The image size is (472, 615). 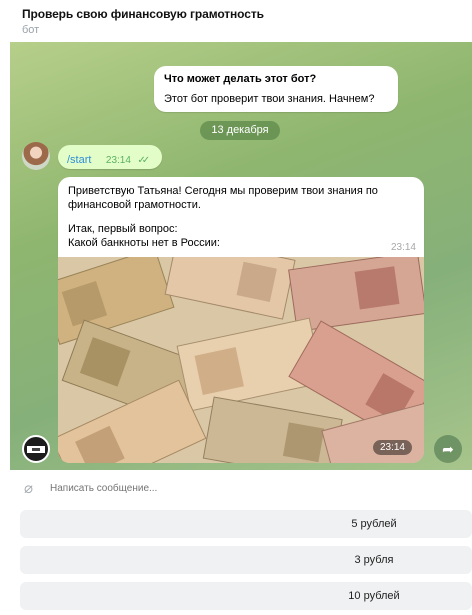 What do you see at coordinates (143, 160) in the screenshot?
I see `double-check-icon: ✓✓` at bounding box center [143, 160].